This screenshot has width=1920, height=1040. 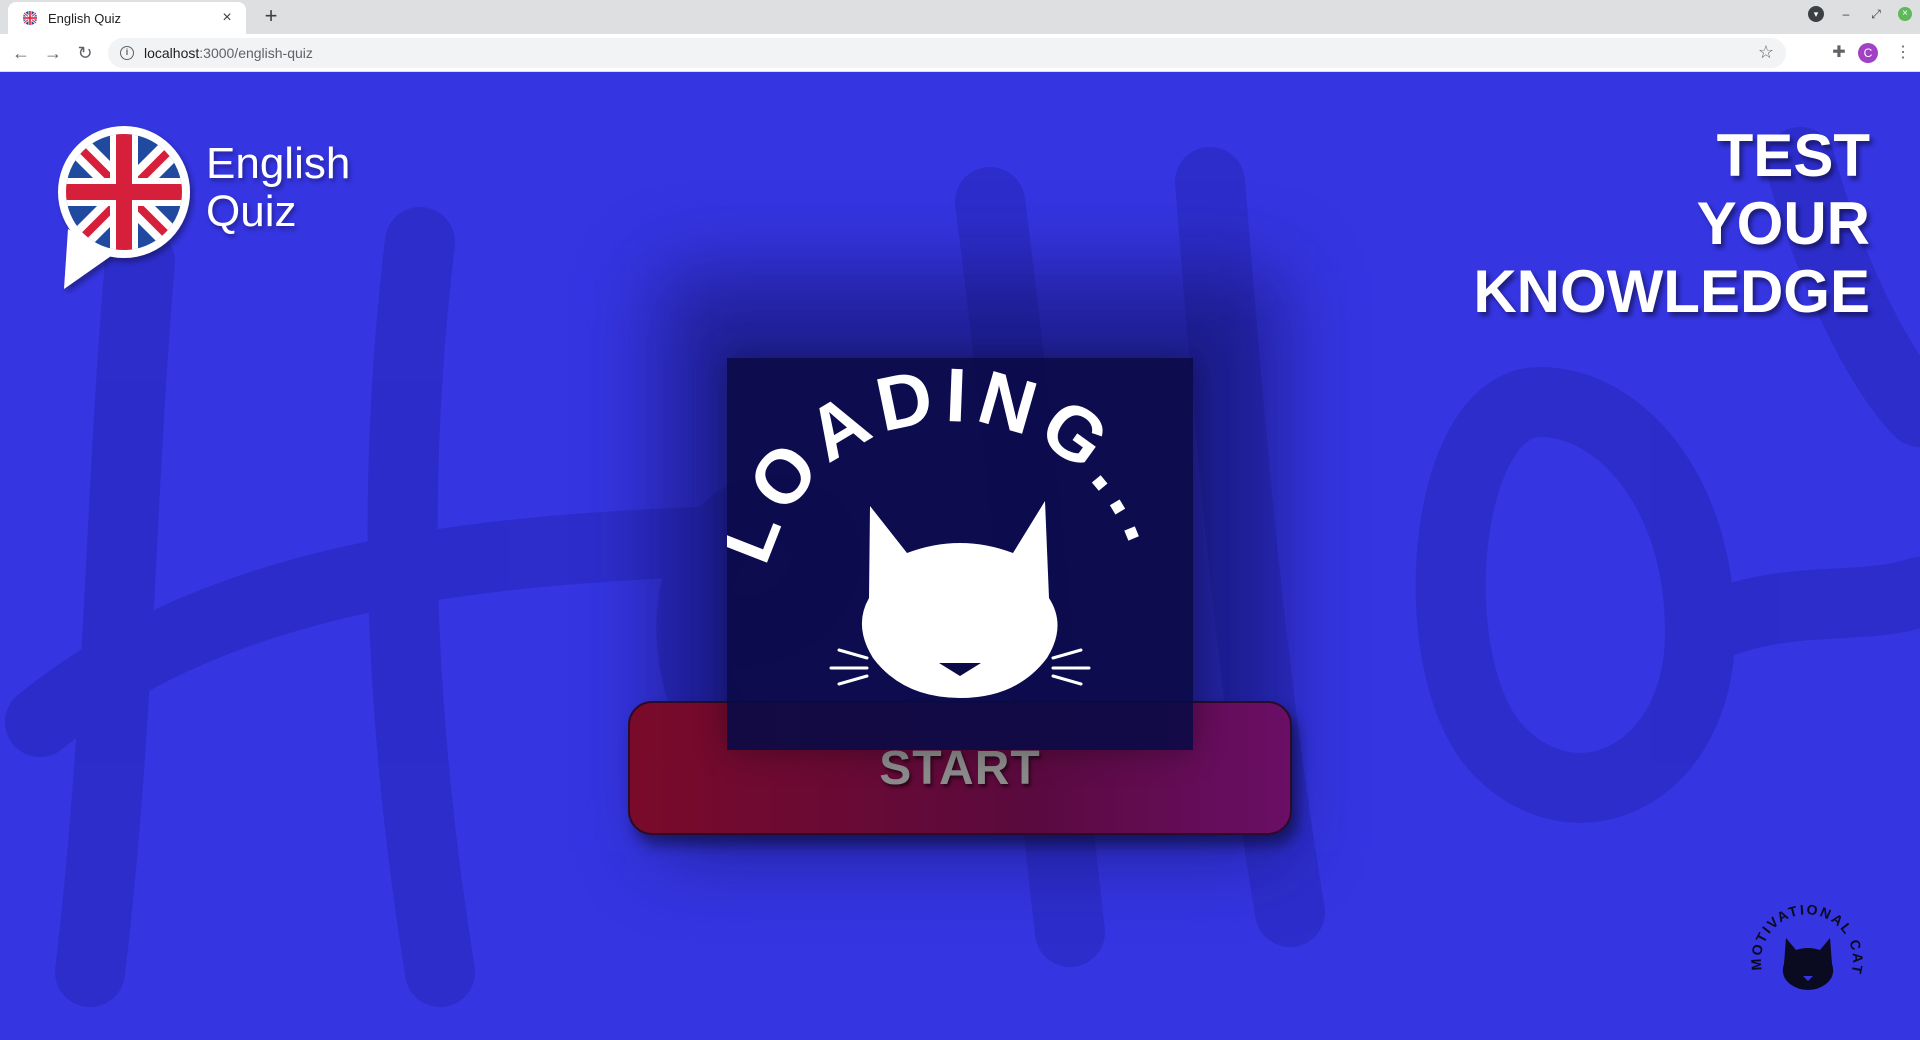 I want to click on brand-name-line1: English, so click(x=278, y=163).